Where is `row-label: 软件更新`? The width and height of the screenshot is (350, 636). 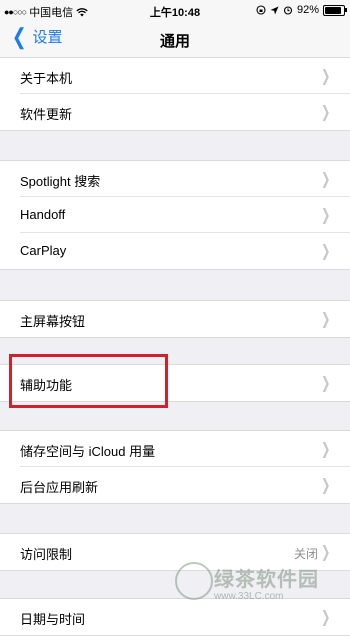
row-label: 软件更新 is located at coordinates (46, 114).